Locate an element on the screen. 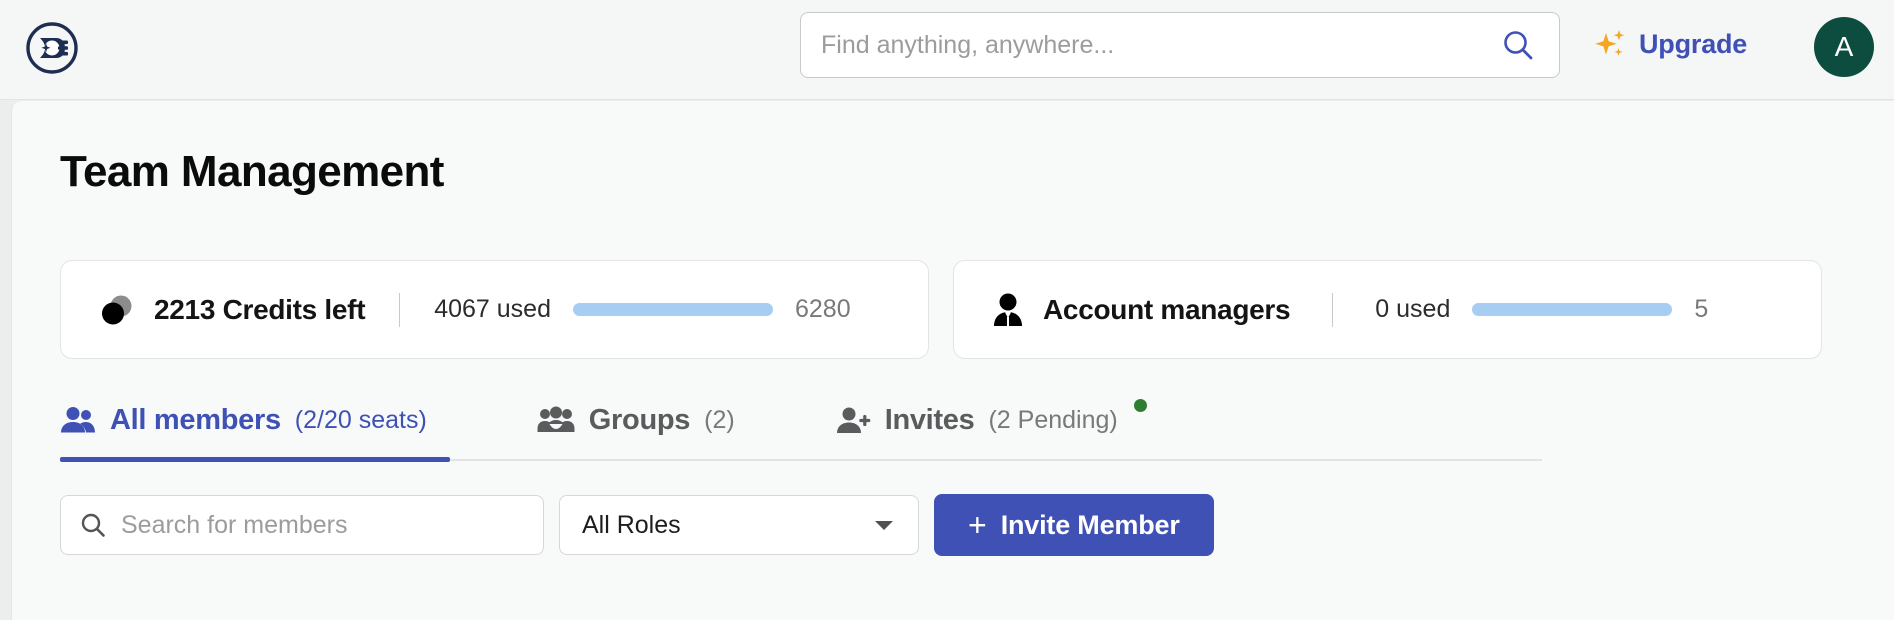 This screenshot has height=620, width=1894. credits-used-label: 4067 used is located at coordinates (492, 309).